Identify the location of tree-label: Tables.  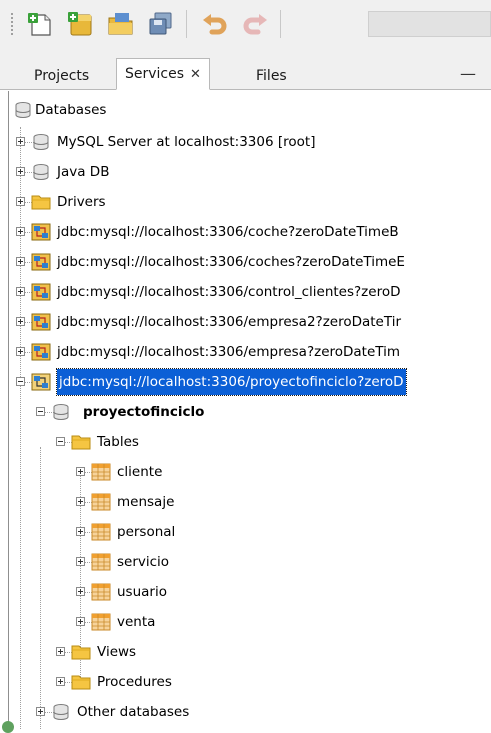
(118, 442).